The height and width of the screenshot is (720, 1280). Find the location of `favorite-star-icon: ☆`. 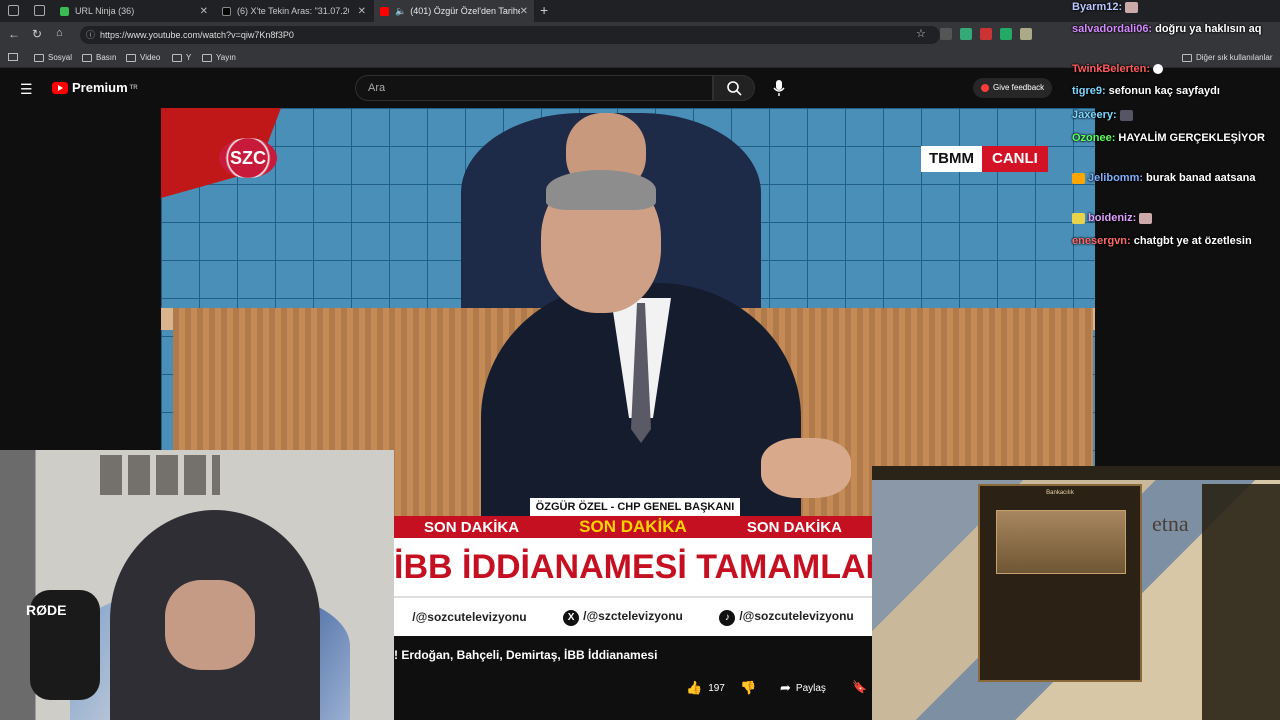

favorite-star-icon: ☆ is located at coordinates (921, 33).